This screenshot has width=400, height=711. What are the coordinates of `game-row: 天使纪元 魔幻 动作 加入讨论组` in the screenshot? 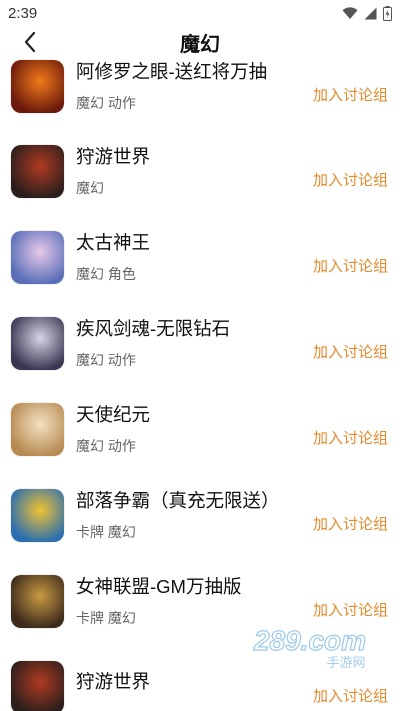 It's located at (200, 429).